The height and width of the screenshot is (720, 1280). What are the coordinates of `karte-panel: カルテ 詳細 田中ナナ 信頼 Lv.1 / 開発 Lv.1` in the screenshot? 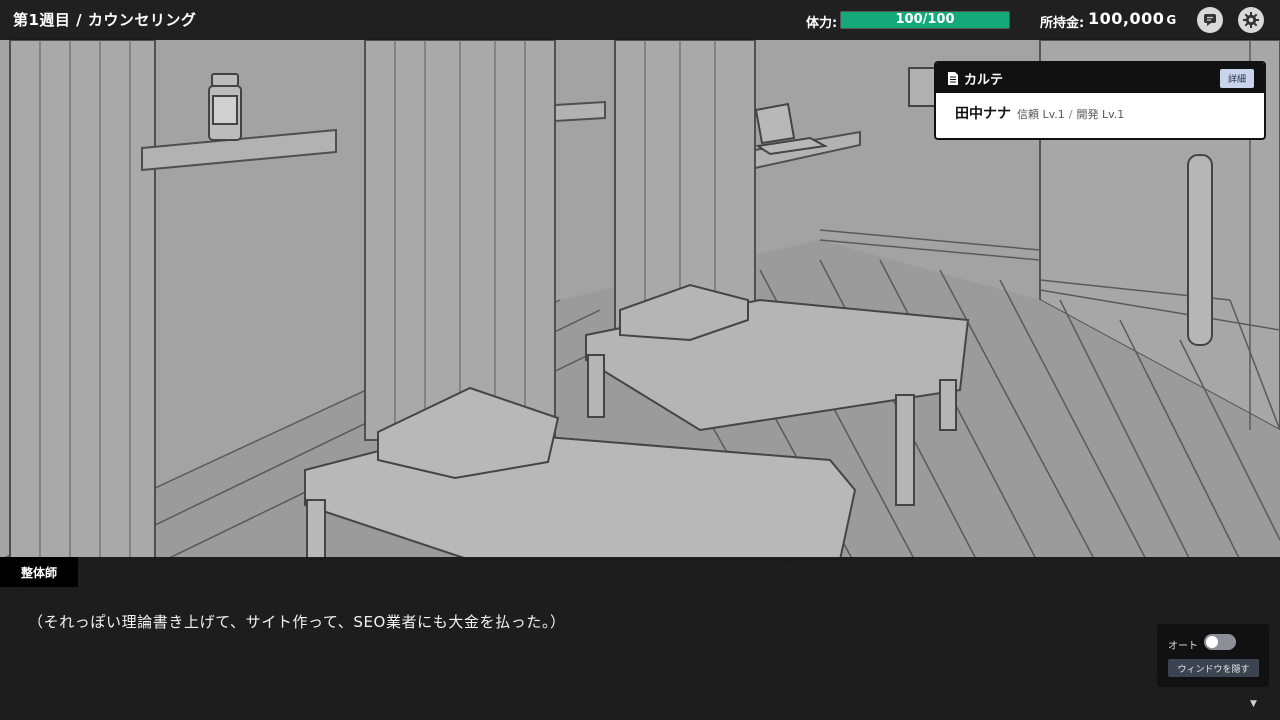 It's located at (1100, 100).